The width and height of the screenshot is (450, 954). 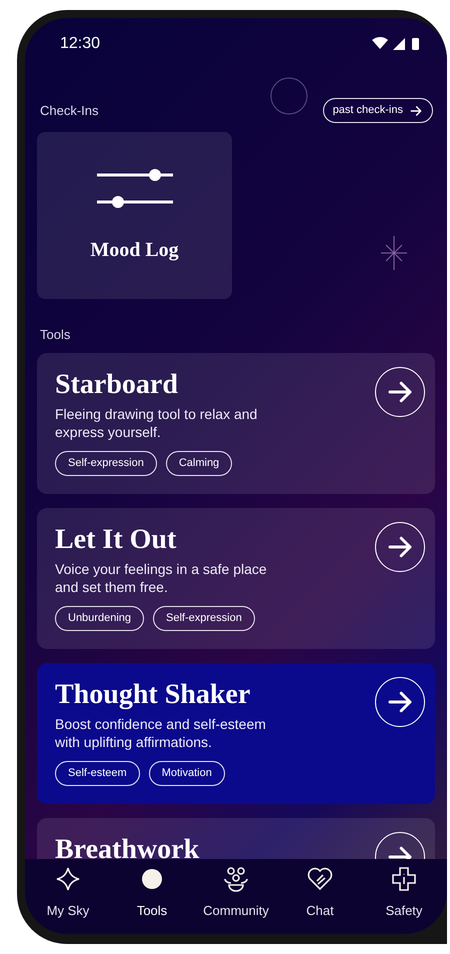 What do you see at coordinates (416, 111) in the screenshot?
I see `arrow-icon` at bounding box center [416, 111].